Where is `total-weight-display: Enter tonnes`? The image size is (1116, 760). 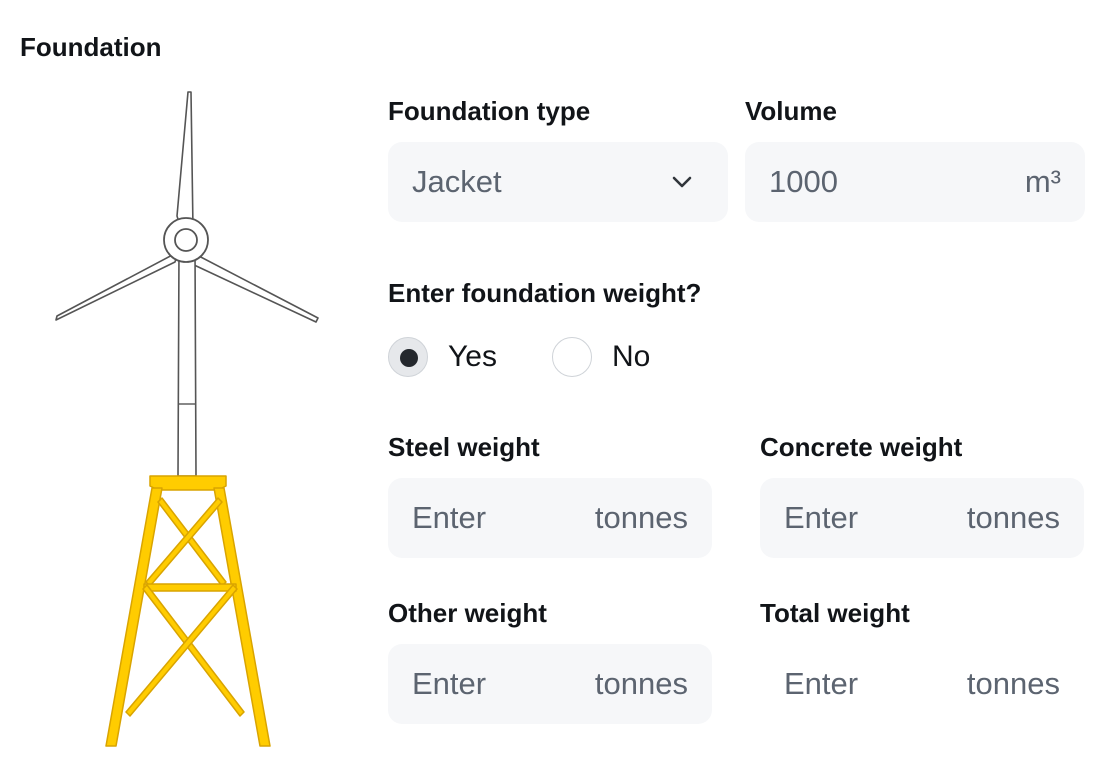 total-weight-display: Enter tonnes is located at coordinates (922, 684).